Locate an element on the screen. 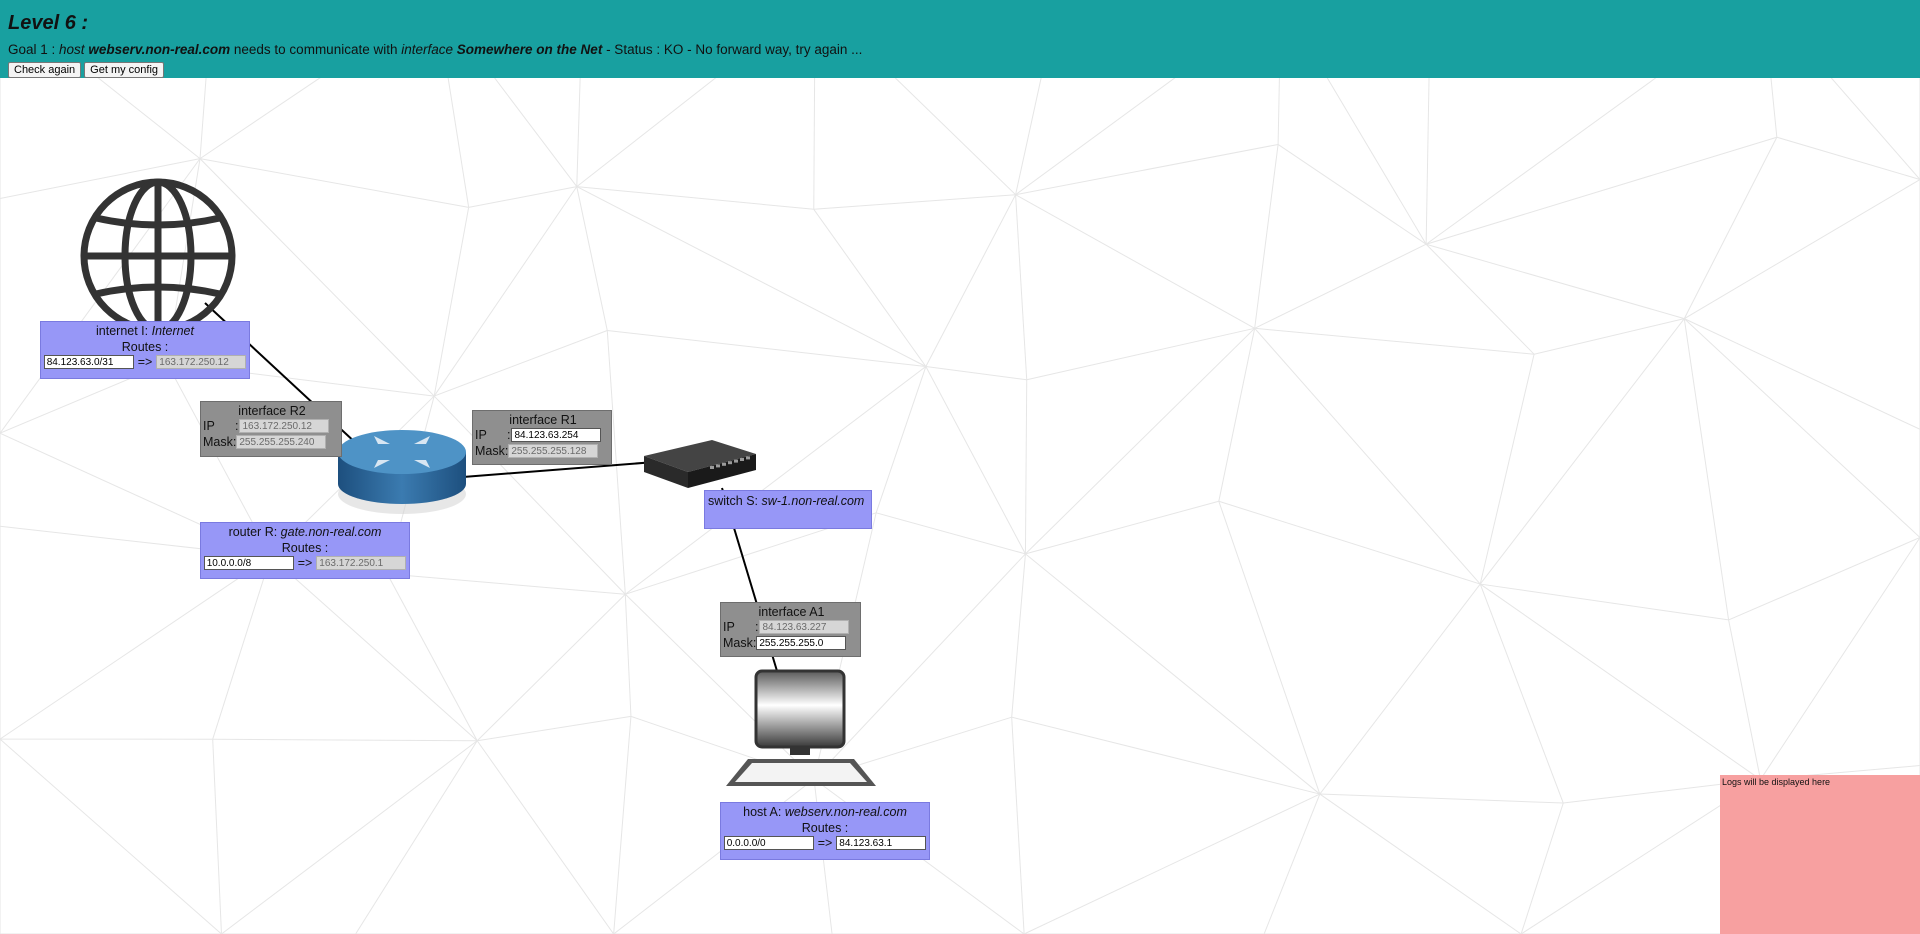 The image size is (1920, 934). router-route-gateway-input is located at coordinates (361, 563).